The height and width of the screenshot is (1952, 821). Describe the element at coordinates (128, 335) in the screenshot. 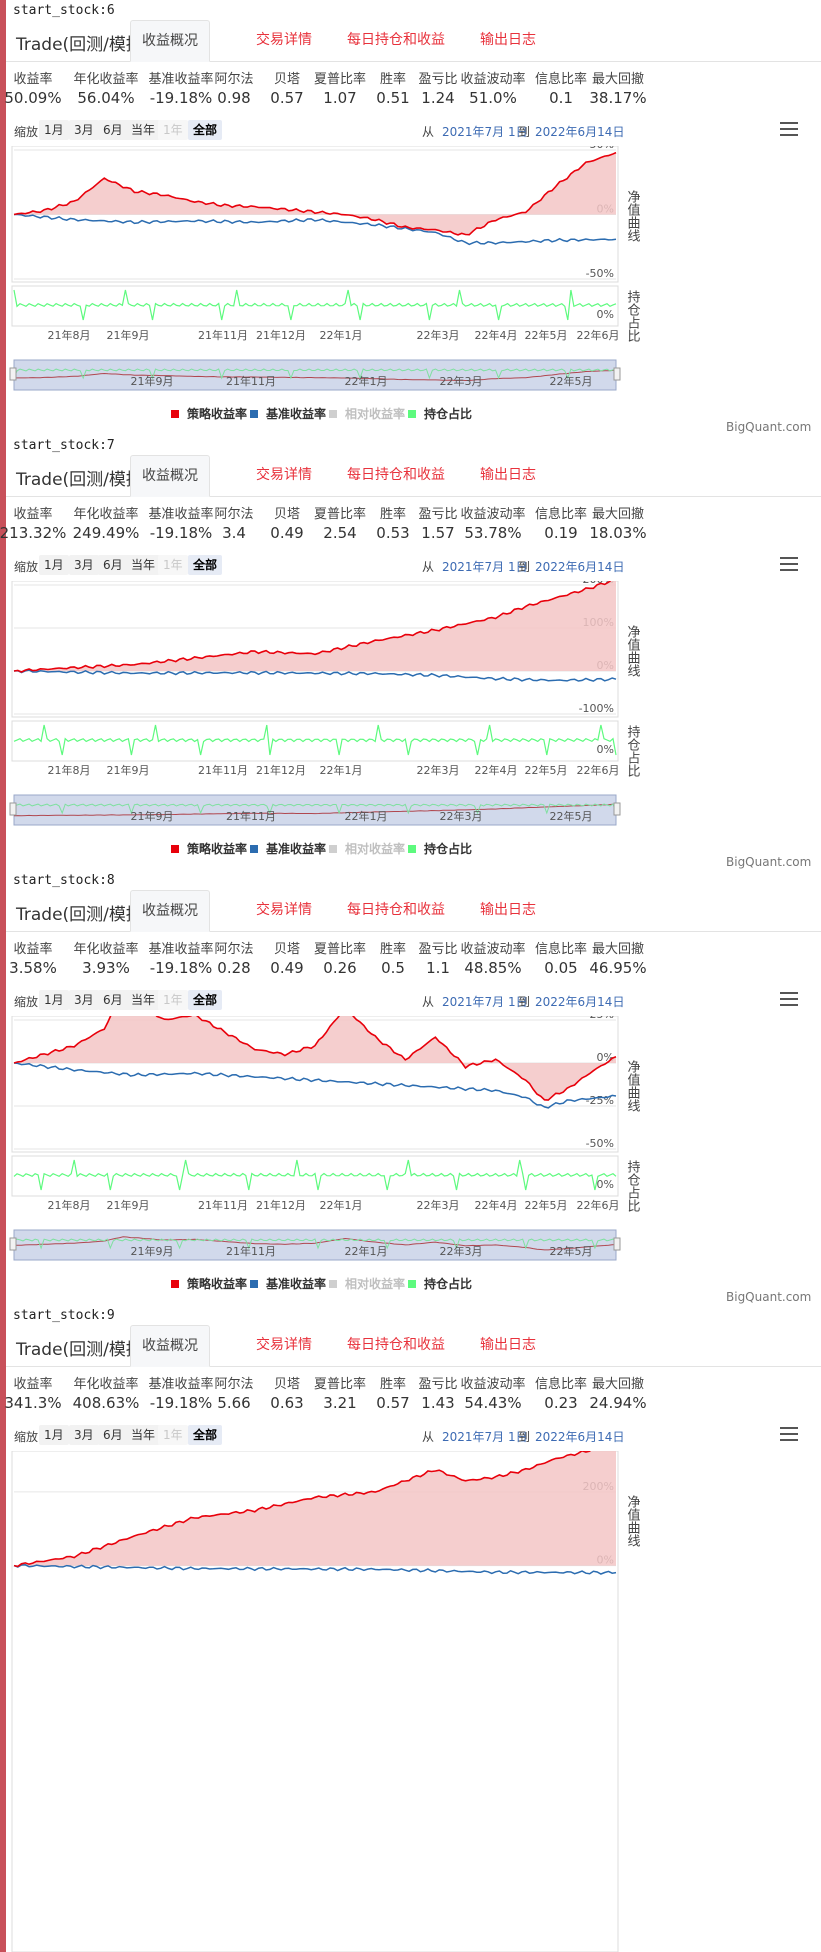

I see `x-tick-label: 21年9月` at that location.